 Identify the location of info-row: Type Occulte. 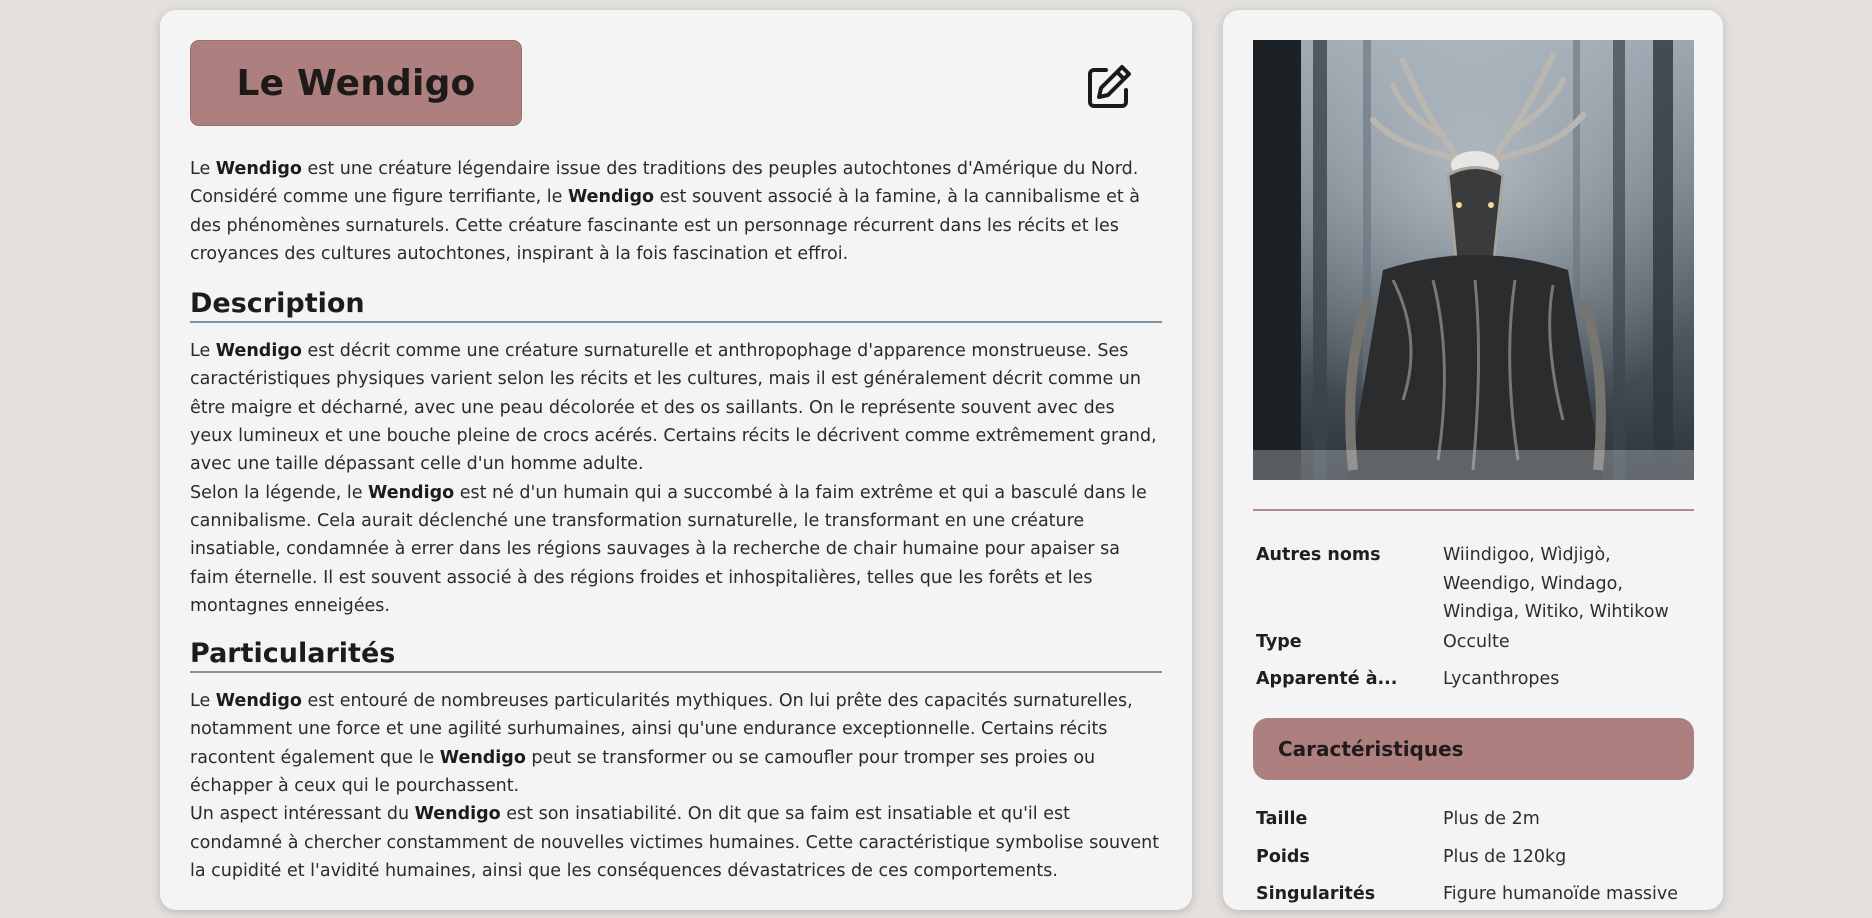
(1473, 642).